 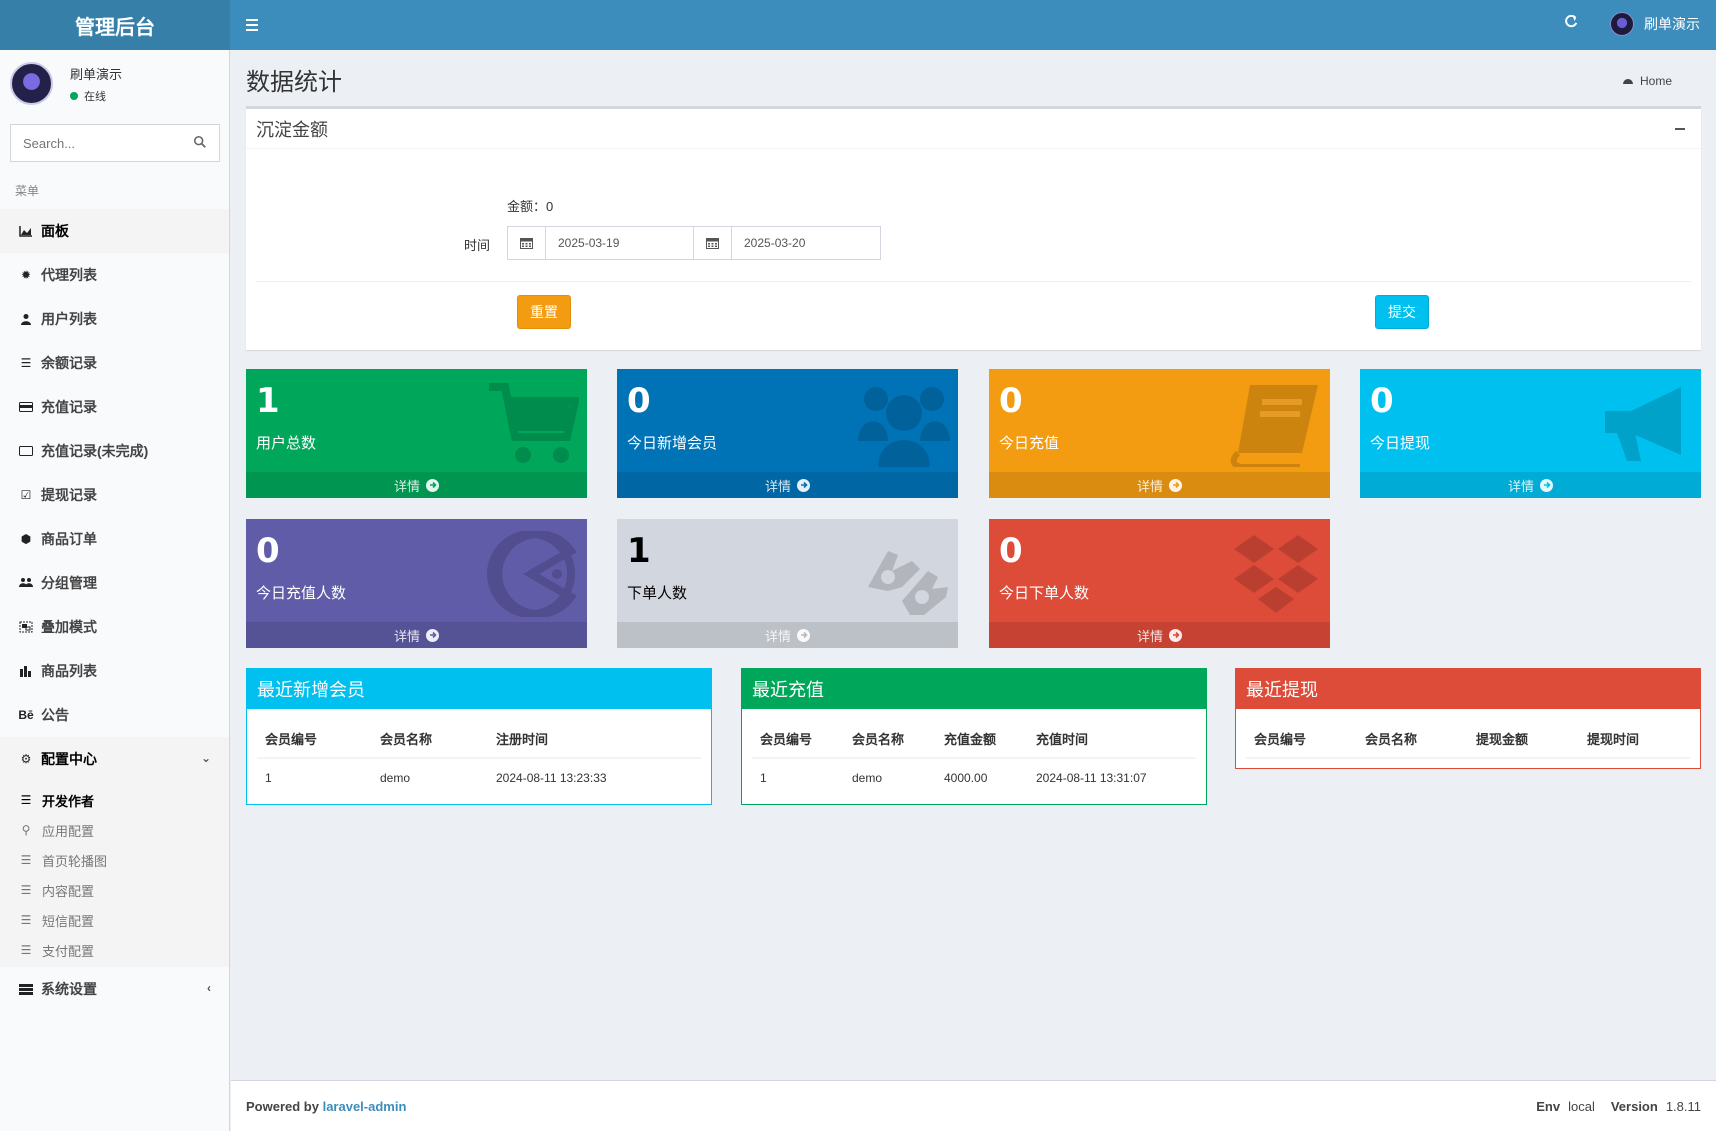 What do you see at coordinates (1571, 24) in the screenshot?
I see `refresh-icon` at bounding box center [1571, 24].